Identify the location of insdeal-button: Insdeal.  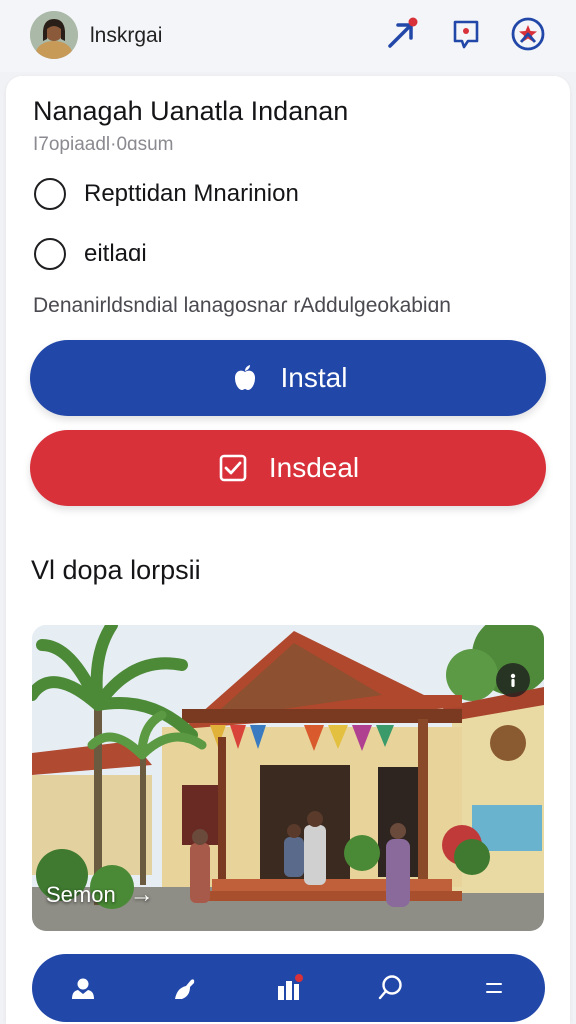
(288, 468).